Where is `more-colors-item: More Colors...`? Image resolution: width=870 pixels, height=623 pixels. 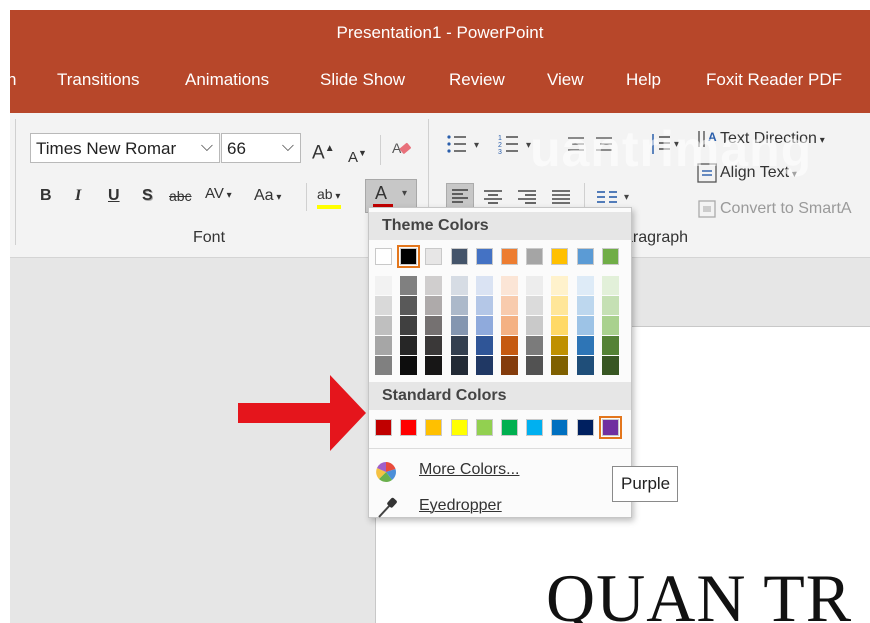
more-colors-item: More Colors... is located at coordinates (500, 471).